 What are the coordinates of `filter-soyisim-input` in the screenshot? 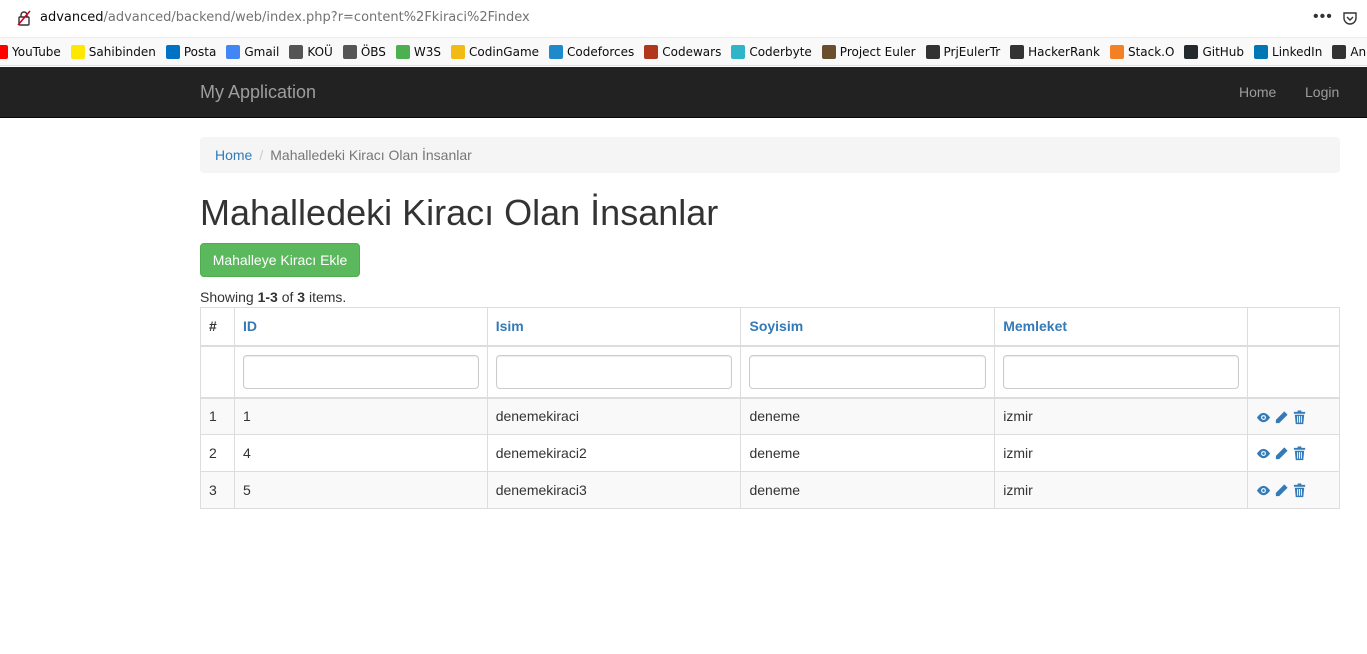 It's located at (868, 371).